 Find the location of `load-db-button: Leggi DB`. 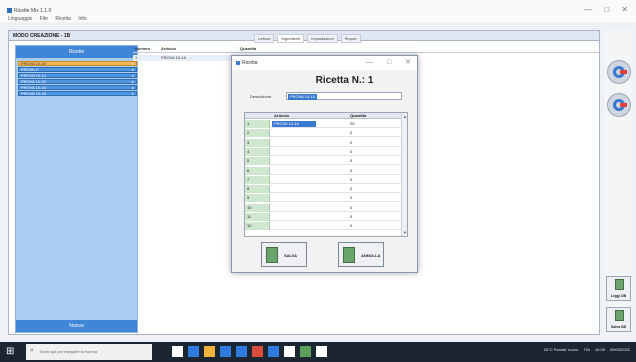

load-db-button: Leggi DB is located at coordinates (618, 288).